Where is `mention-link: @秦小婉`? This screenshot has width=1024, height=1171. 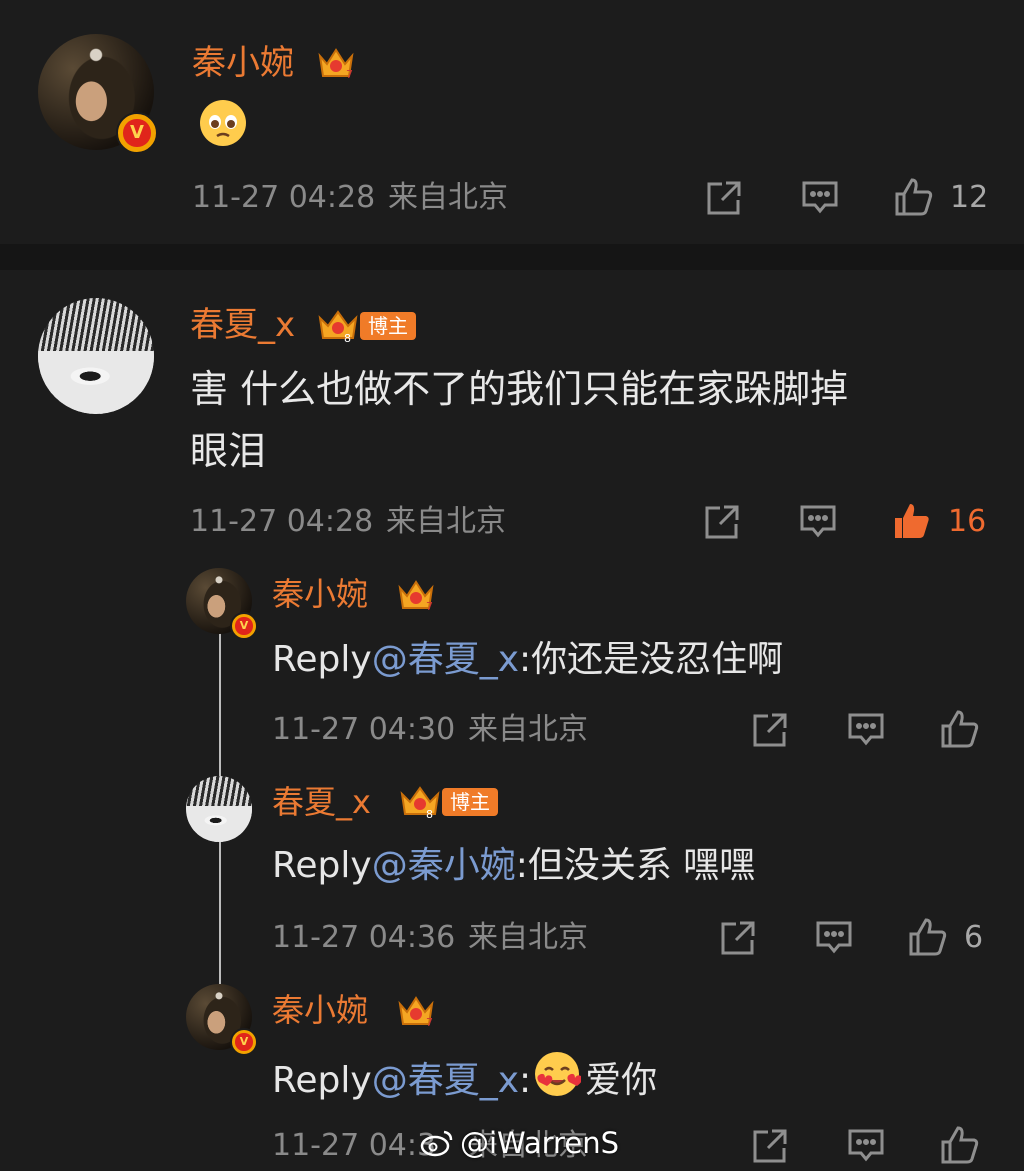 mention-link: @秦小婉 is located at coordinates (444, 865).